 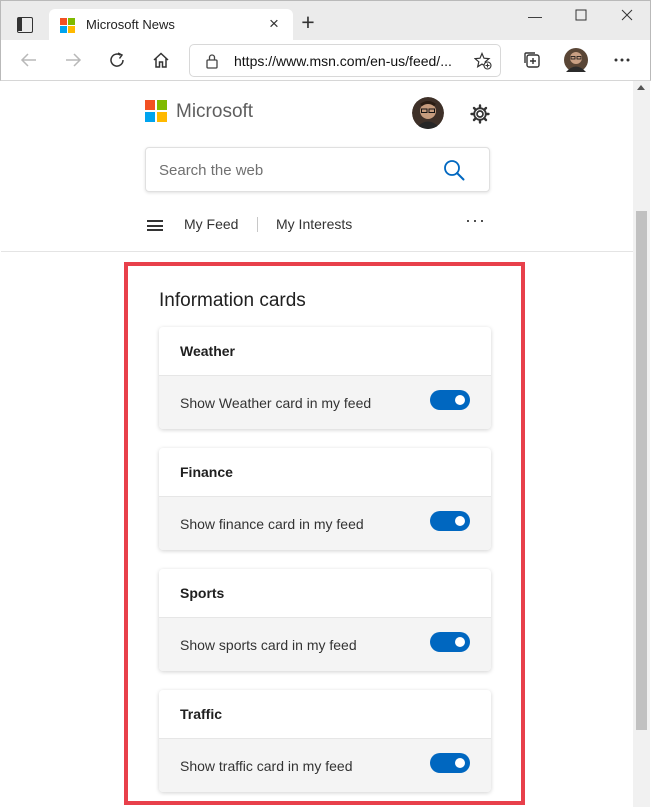 I want to click on browser-titlebar: Microsoft News × + —, so click(x=325, y=20).